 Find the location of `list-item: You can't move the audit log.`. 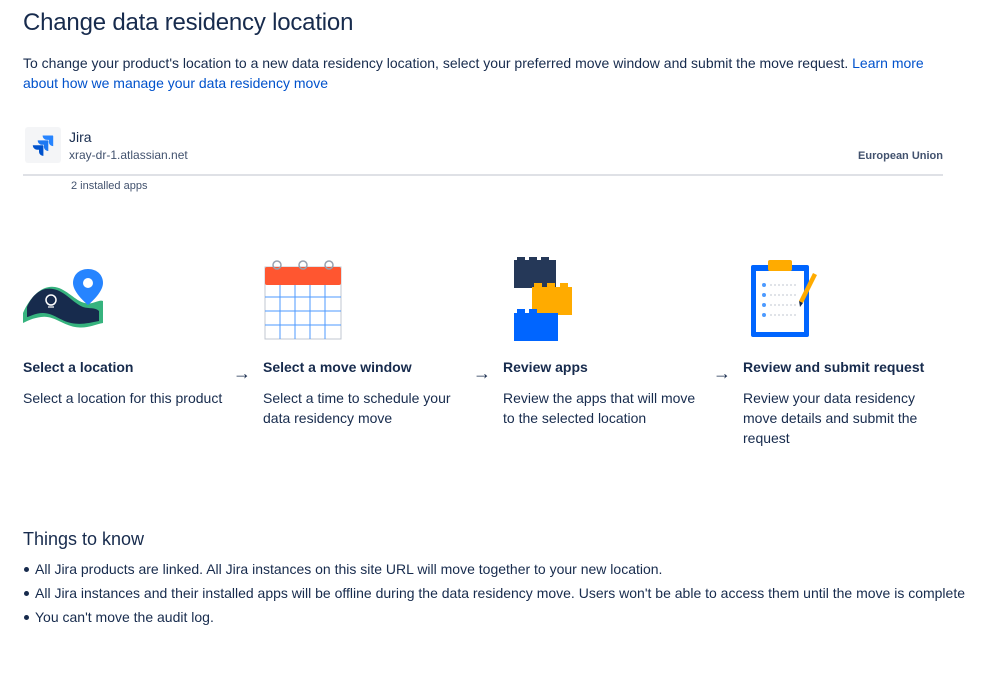

list-item: You can't move the audit log. is located at coordinates (494, 617).